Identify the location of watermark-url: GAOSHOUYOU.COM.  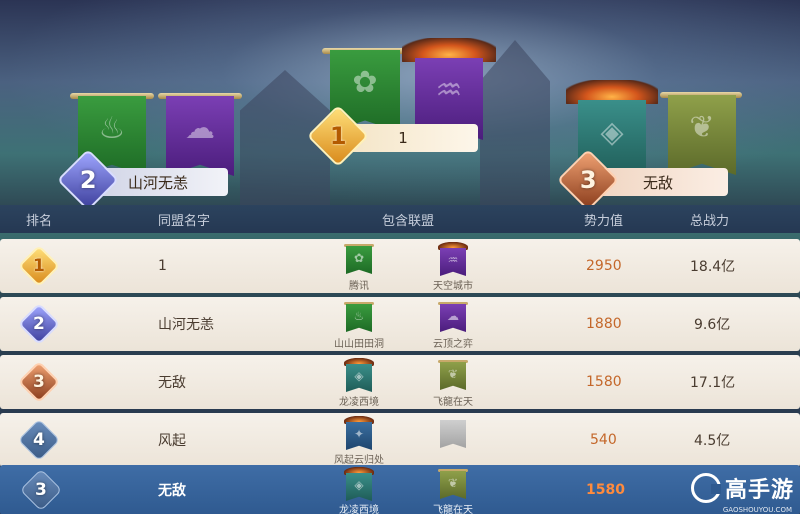
(757, 510).